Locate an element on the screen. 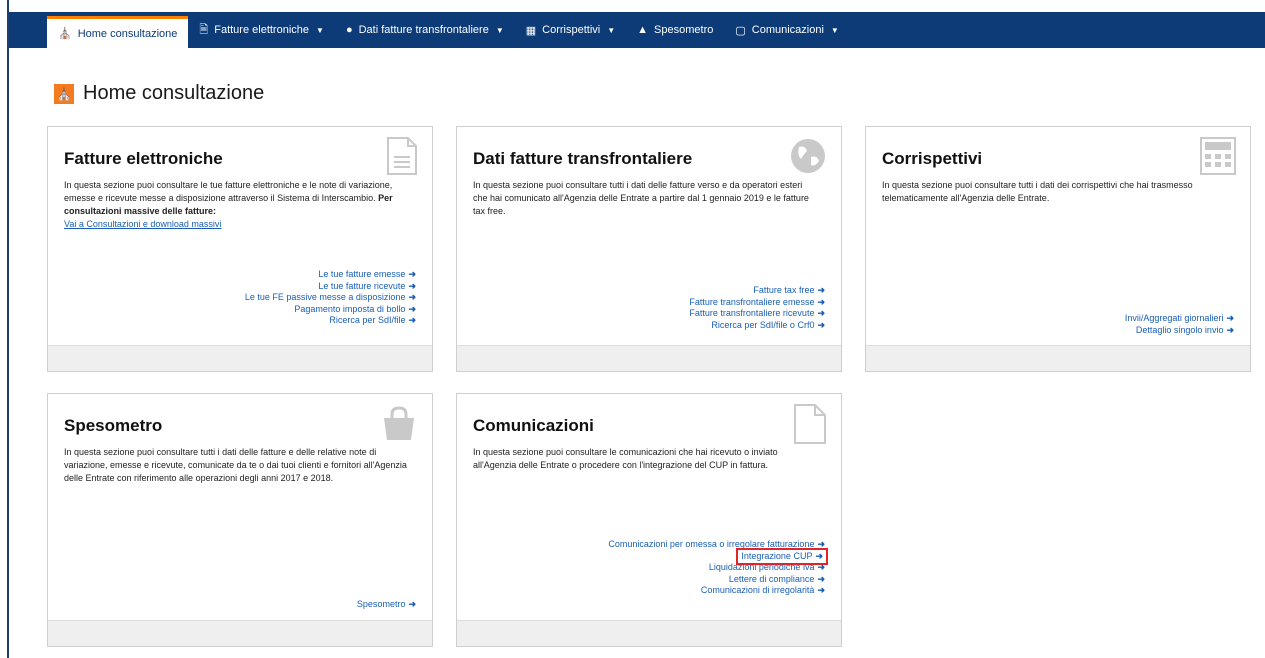  page-title: ⛪ Home consultazione is located at coordinates (159, 93).